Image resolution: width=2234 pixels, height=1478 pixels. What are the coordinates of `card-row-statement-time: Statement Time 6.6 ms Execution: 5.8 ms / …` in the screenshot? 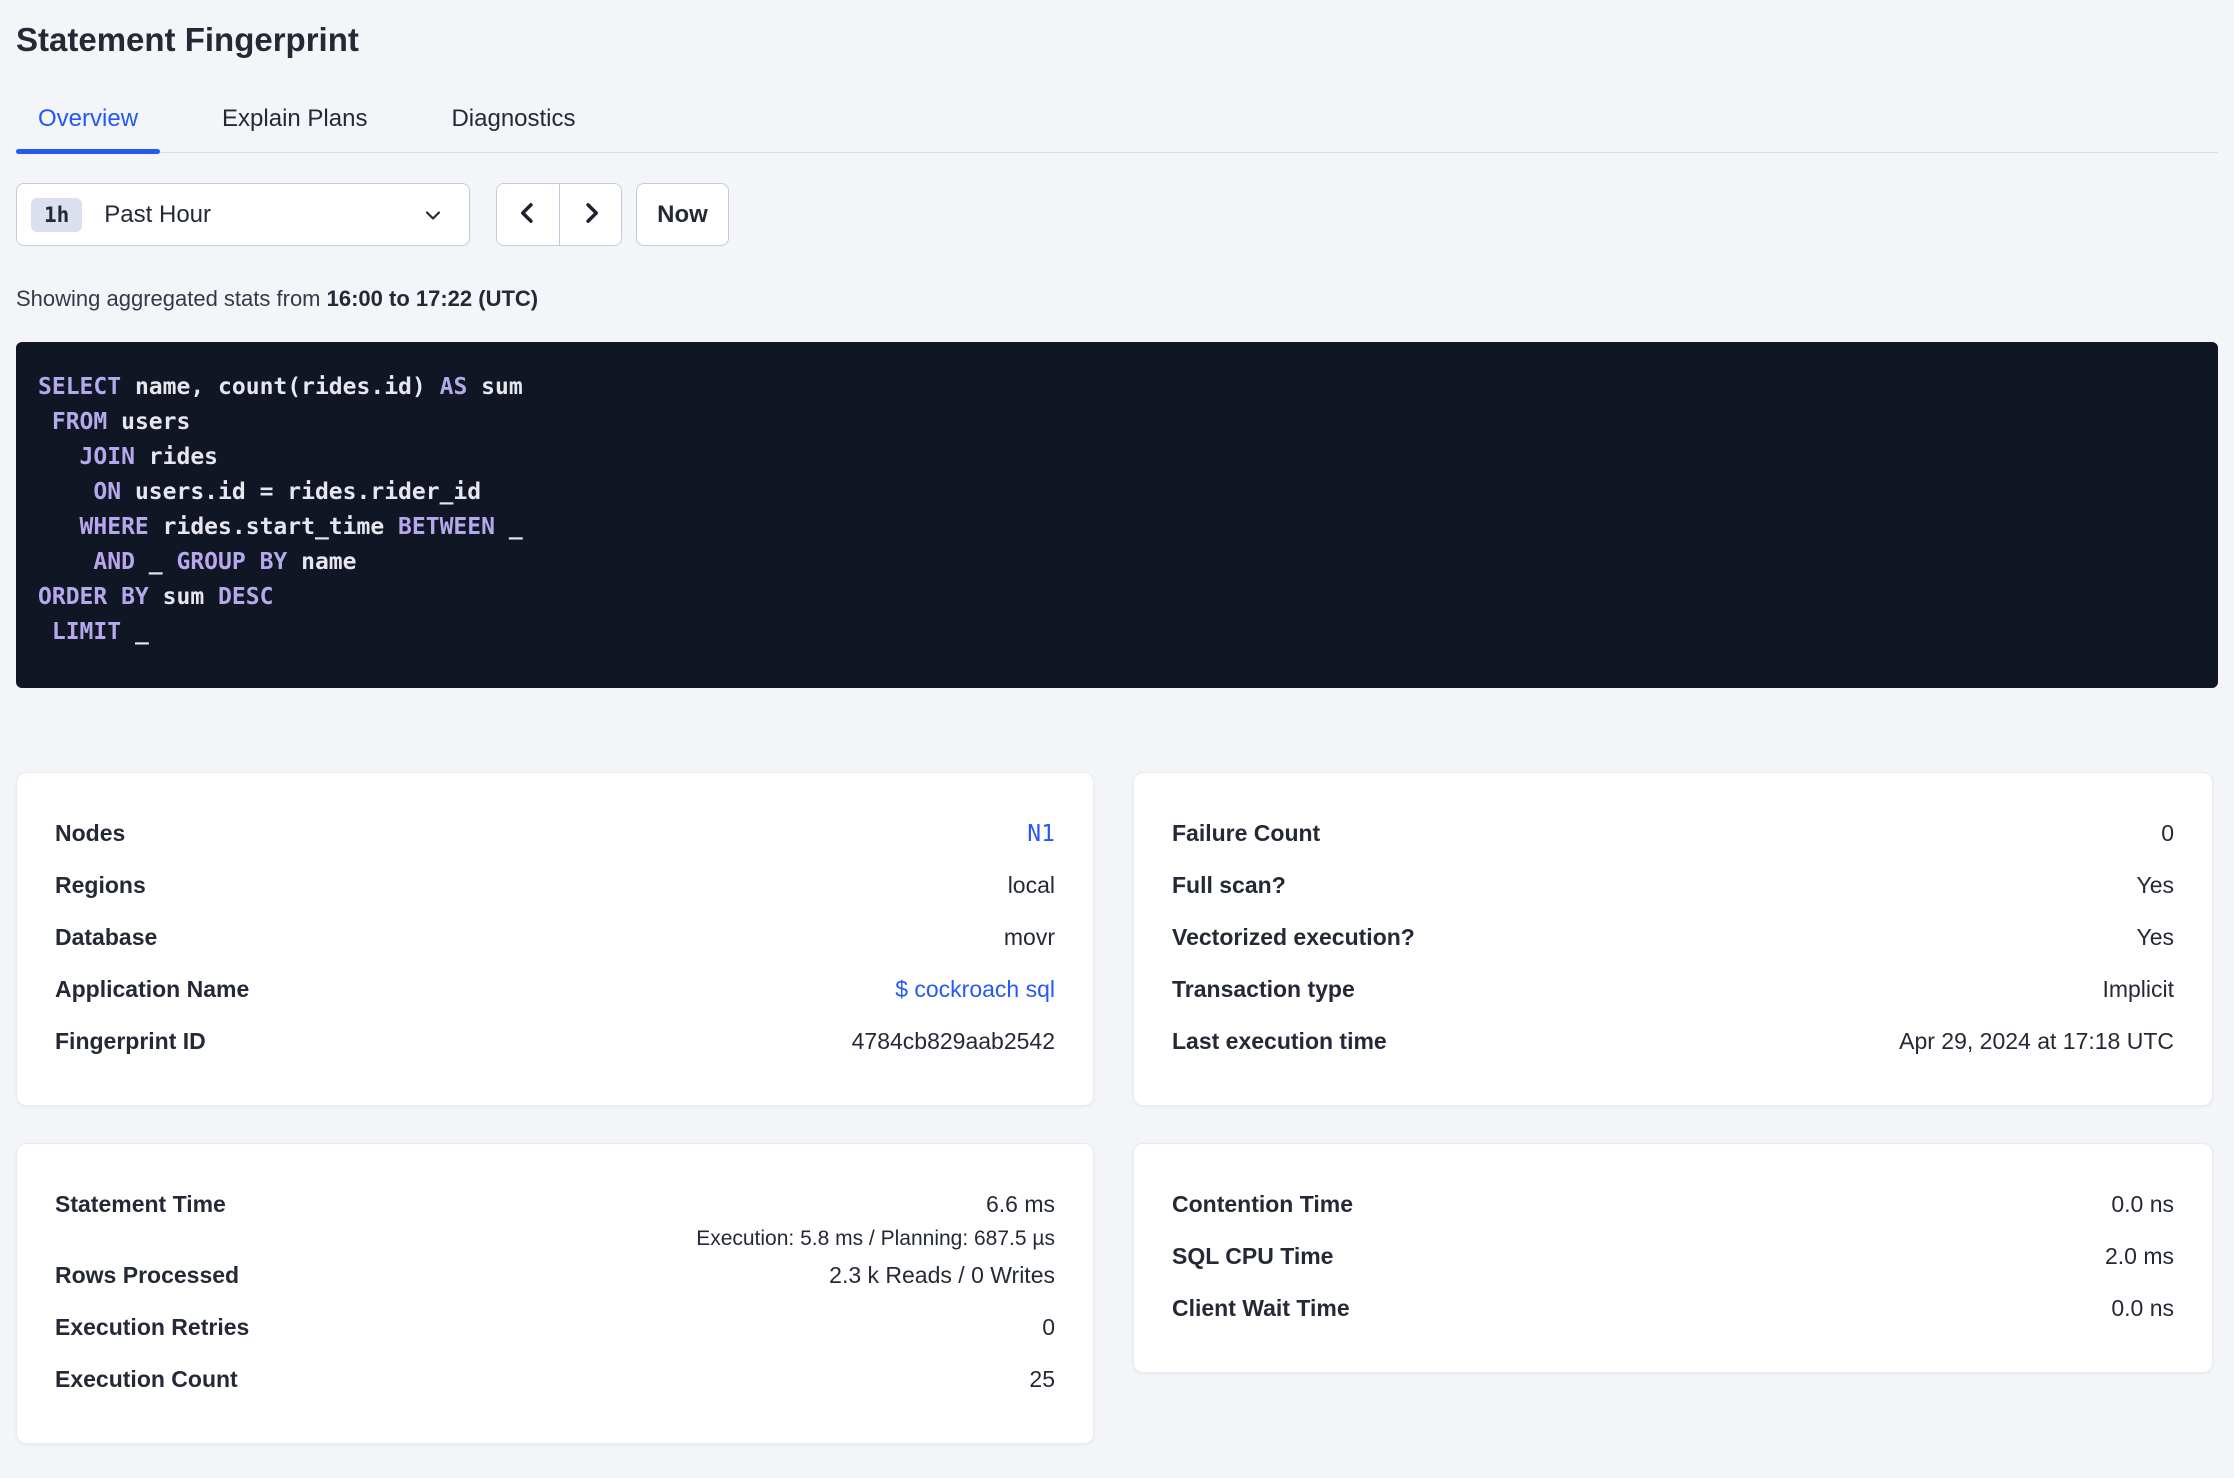 It's located at (555, 1215).